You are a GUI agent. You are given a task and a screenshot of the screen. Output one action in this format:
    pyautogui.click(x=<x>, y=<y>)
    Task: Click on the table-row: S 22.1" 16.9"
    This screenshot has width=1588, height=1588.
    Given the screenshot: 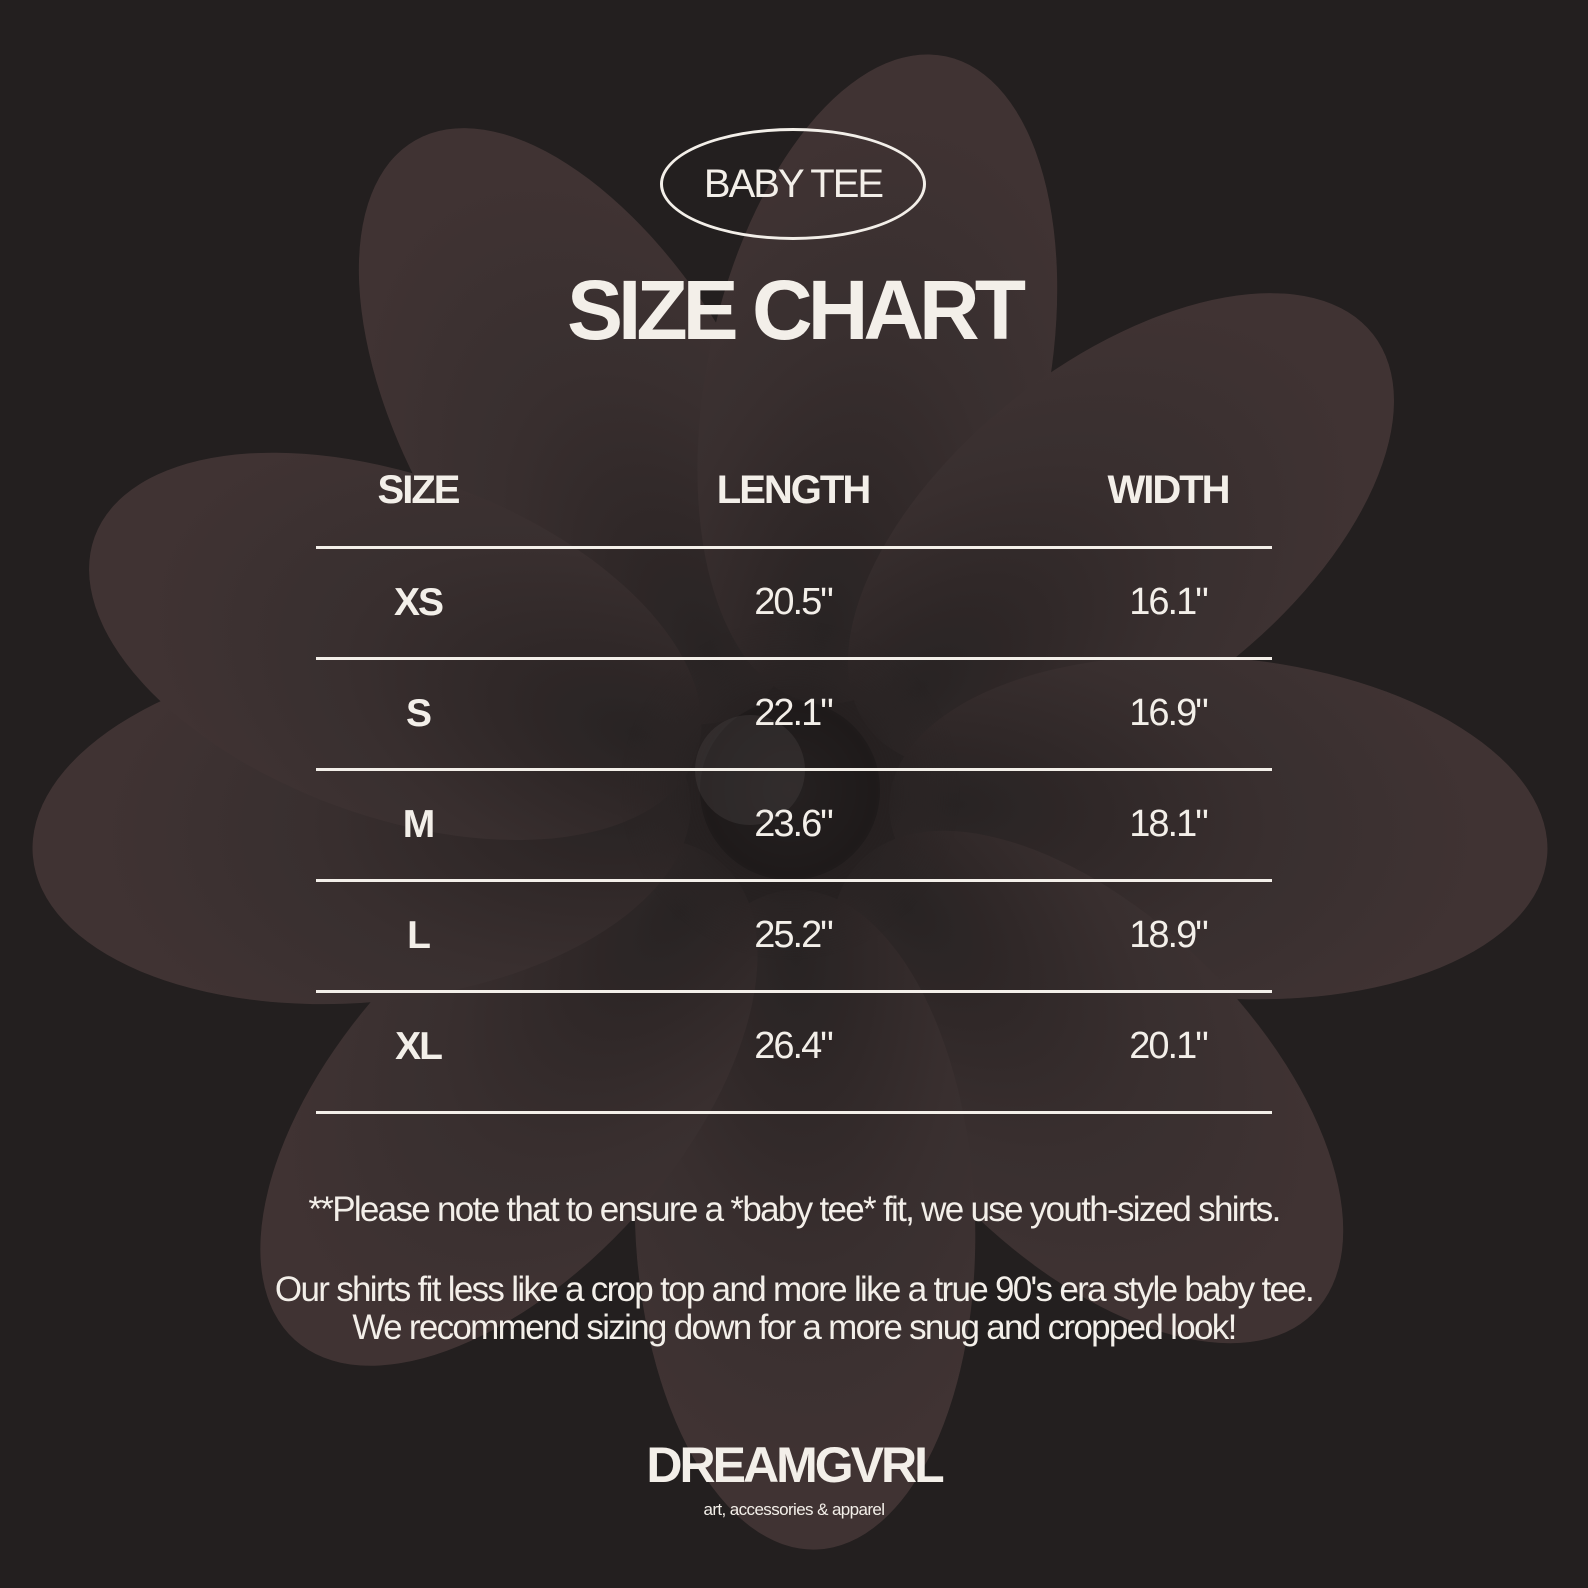 What is the action you would take?
    pyautogui.click(x=794, y=715)
    